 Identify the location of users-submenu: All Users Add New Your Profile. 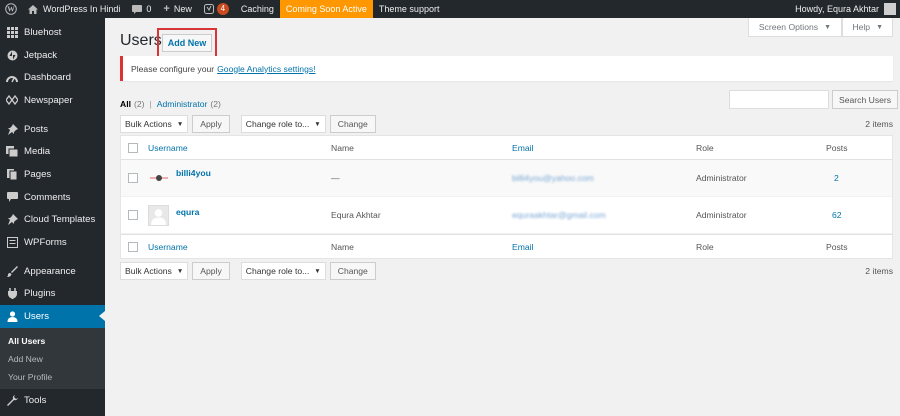
(52, 358).